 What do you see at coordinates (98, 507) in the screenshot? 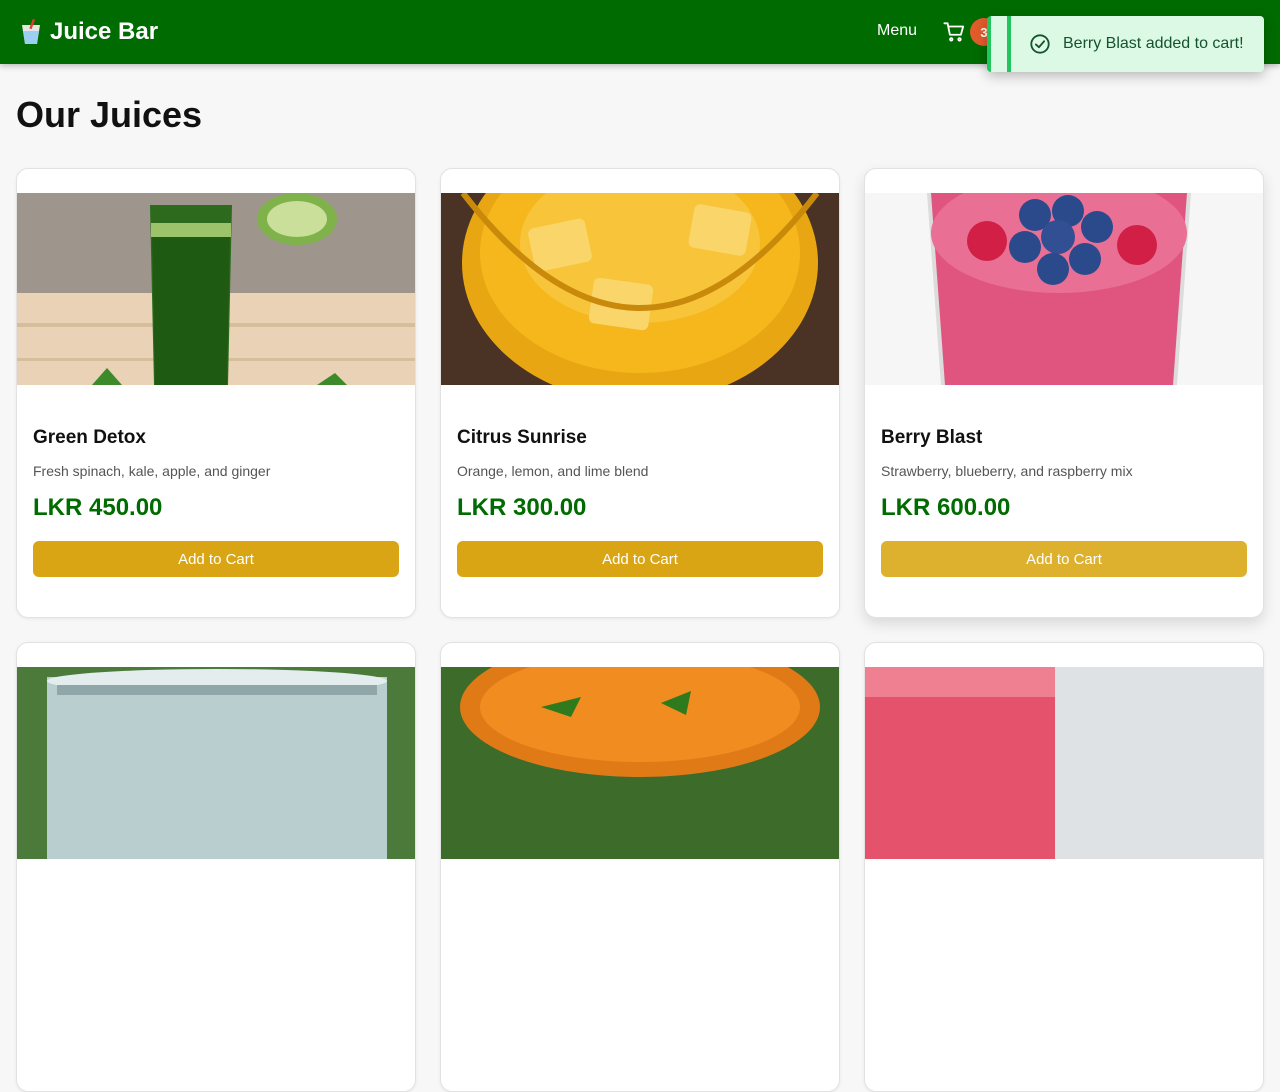
I see `product-price: LKR 450.00` at bounding box center [98, 507].